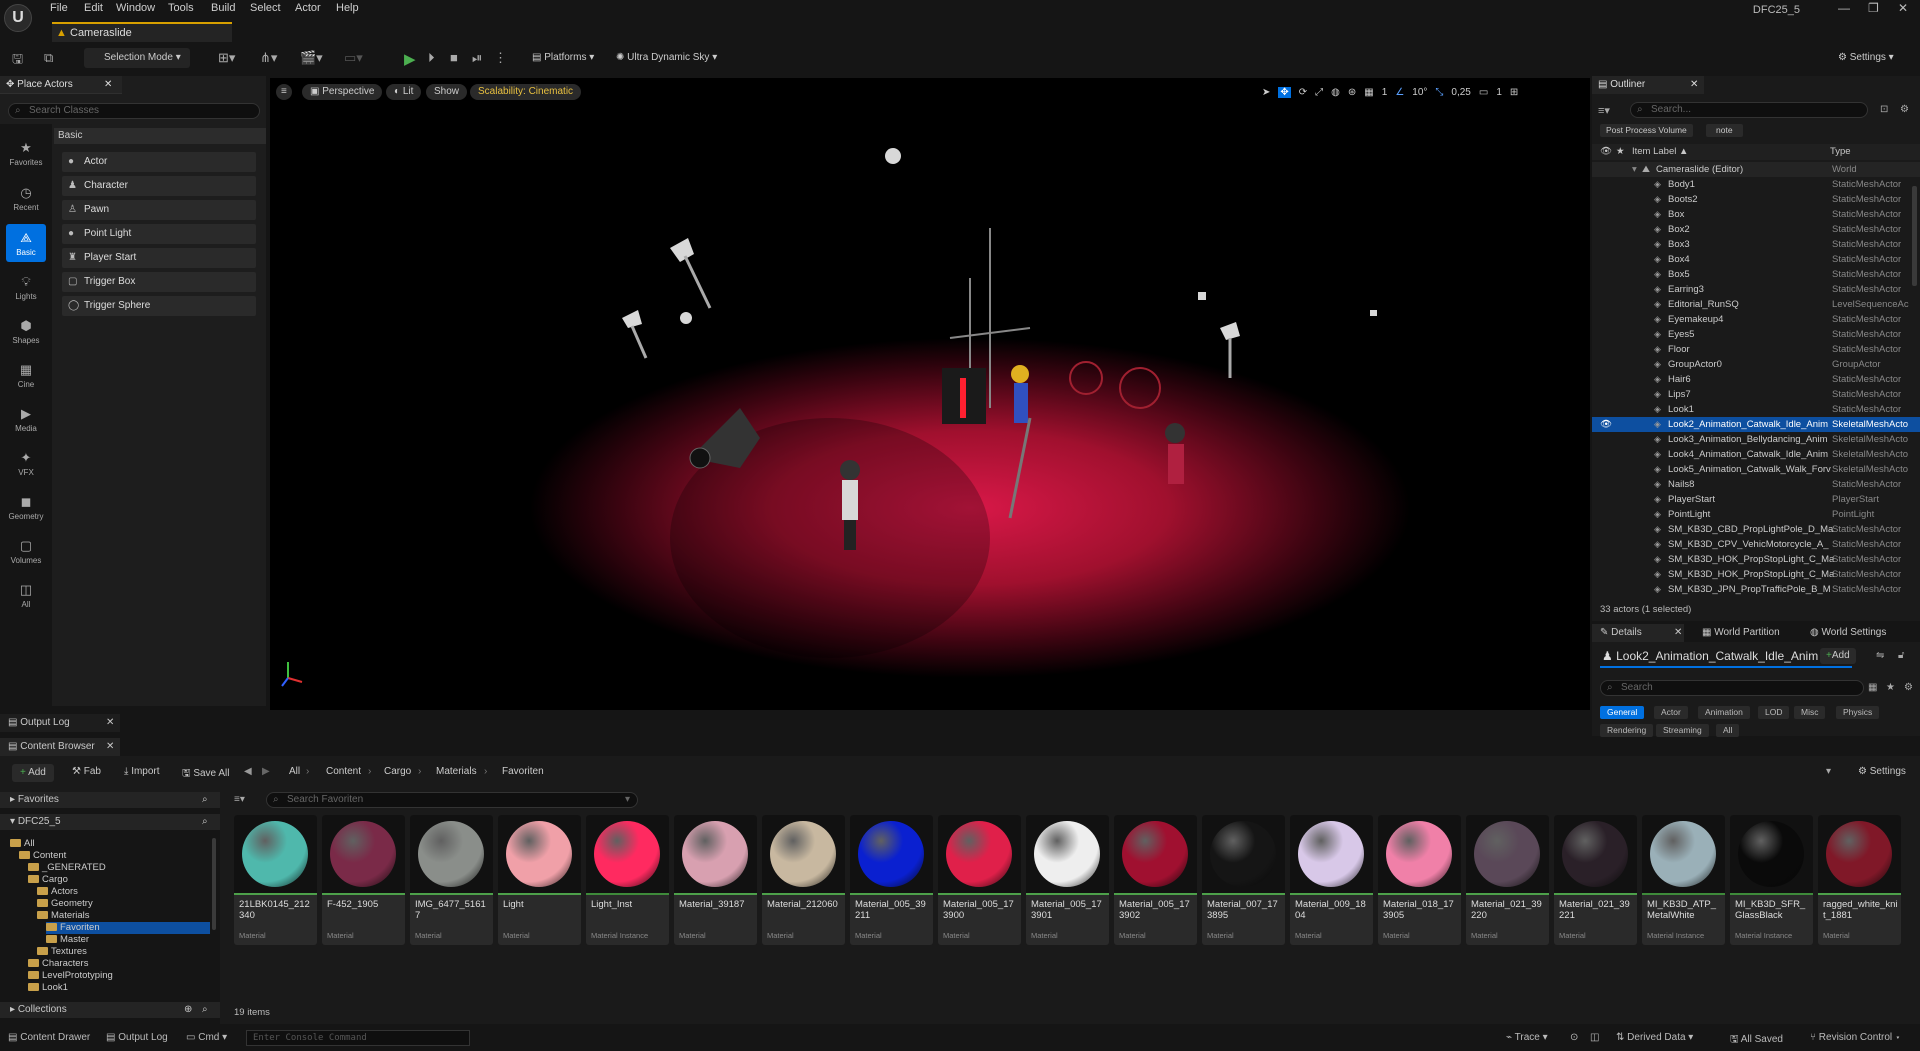  What do you see at coordinates (1303, 92) in the screenshot?
I see `rotate-icon: ⟳` at bounding box center [1303, 92].